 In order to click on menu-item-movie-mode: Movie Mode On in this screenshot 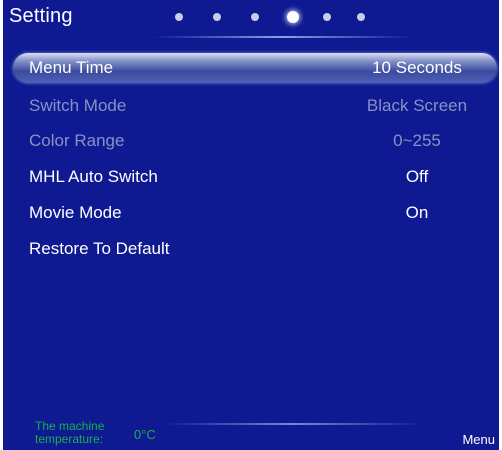, I will do `click(251, 213)`.